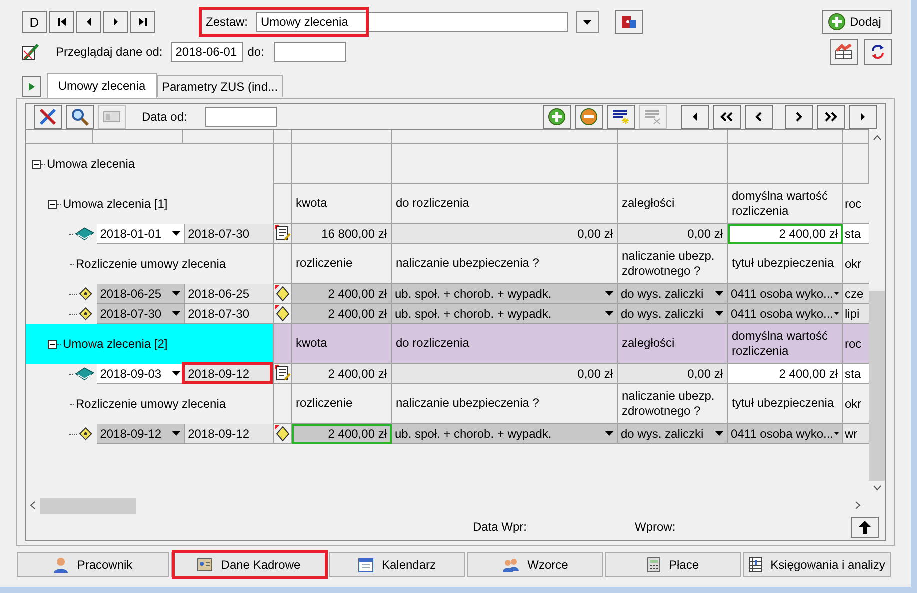  I want to click on chart-button, so click(844, 52).